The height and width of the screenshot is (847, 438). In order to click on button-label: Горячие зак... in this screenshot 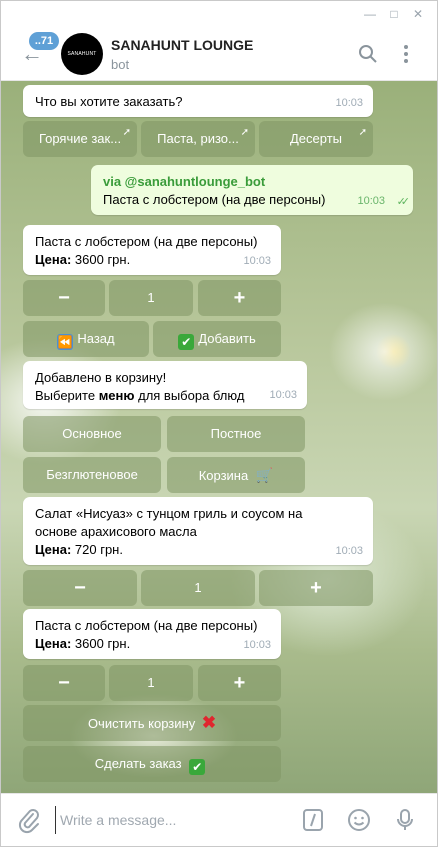, I will do `click(80, 138)`.